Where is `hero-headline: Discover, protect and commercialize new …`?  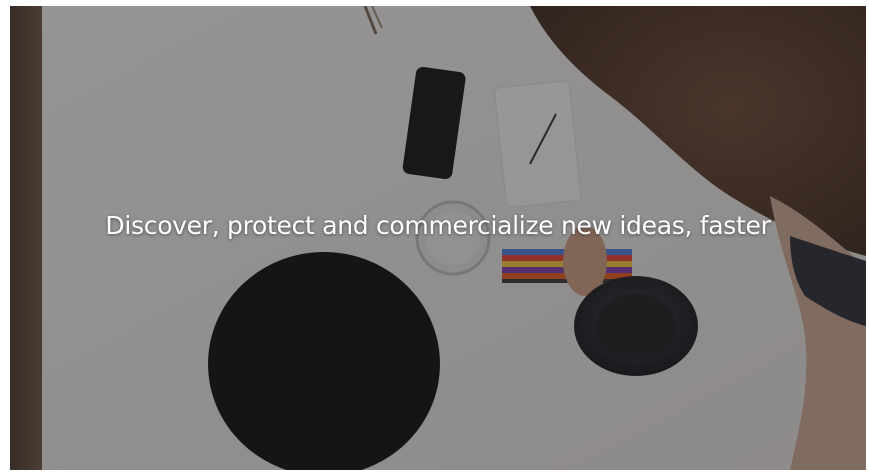 hero-headline: Discover, protect and commercialize new … is located at coordinates (438, 225).